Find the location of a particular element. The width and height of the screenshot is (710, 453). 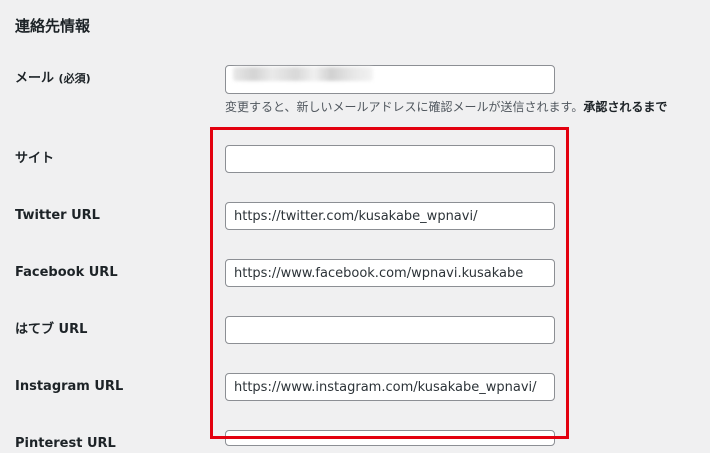

email-label-text: メール is located at coordinates (35, 78).